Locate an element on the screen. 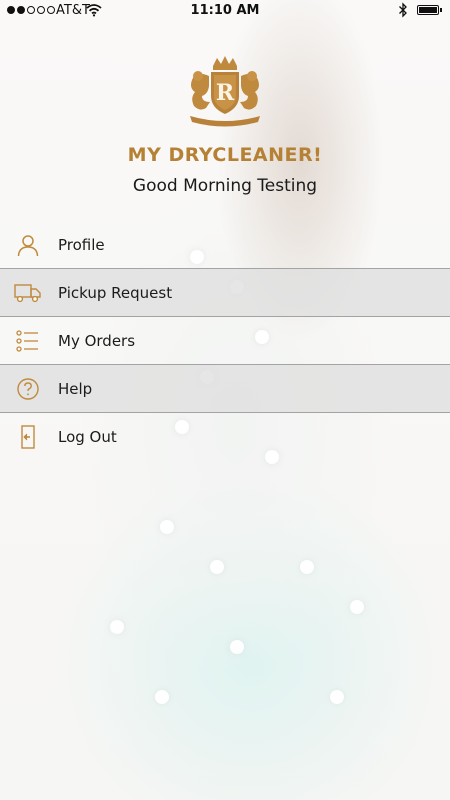 The width and height of the screenshot is (450, 800). menu-item-label: Log Out is located at coordinates (87, 436).